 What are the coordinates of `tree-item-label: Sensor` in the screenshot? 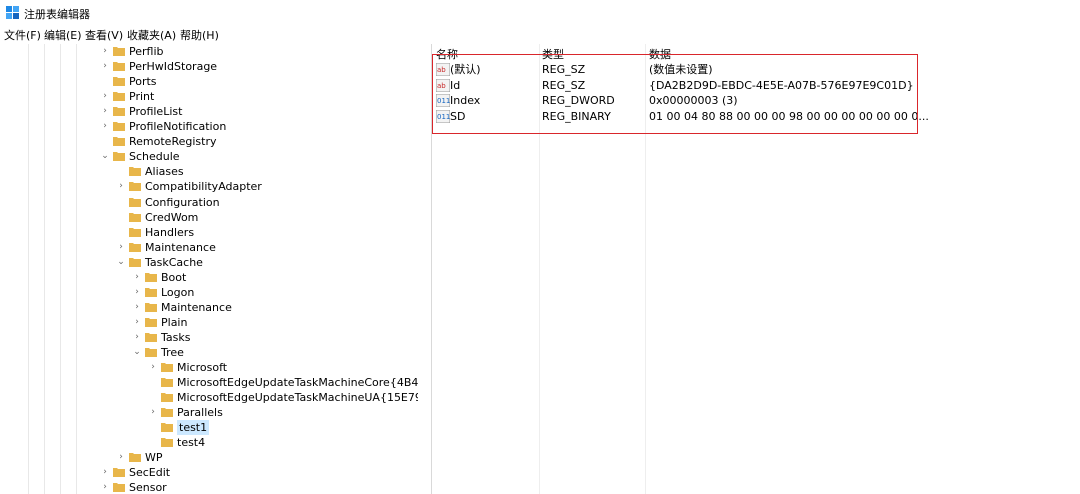 It's located at (148, 487).